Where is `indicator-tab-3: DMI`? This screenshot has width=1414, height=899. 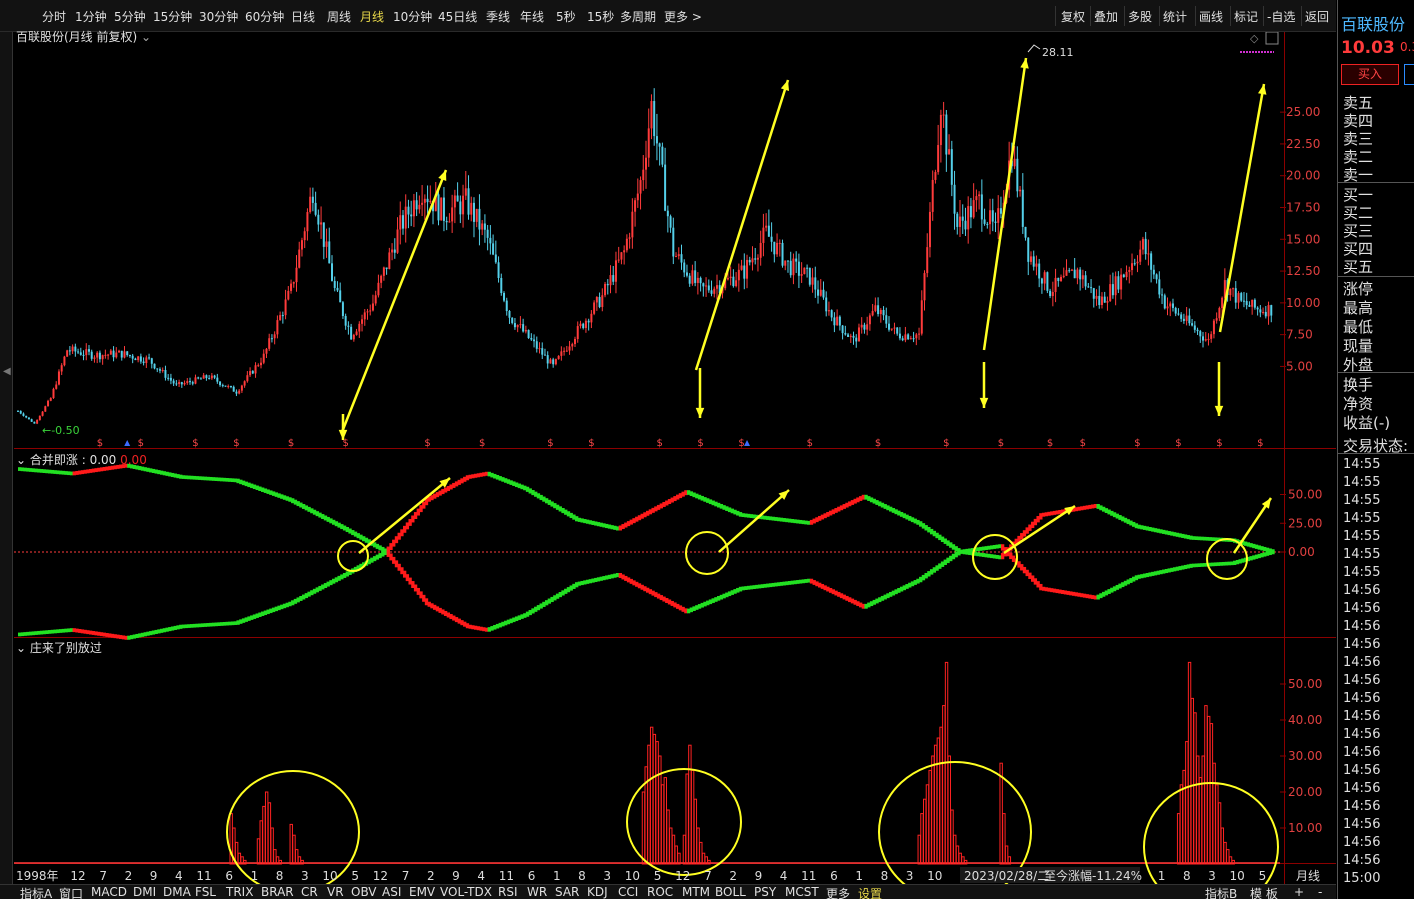 indicator-tab-3: DMI is located at coordinates (144, 892).